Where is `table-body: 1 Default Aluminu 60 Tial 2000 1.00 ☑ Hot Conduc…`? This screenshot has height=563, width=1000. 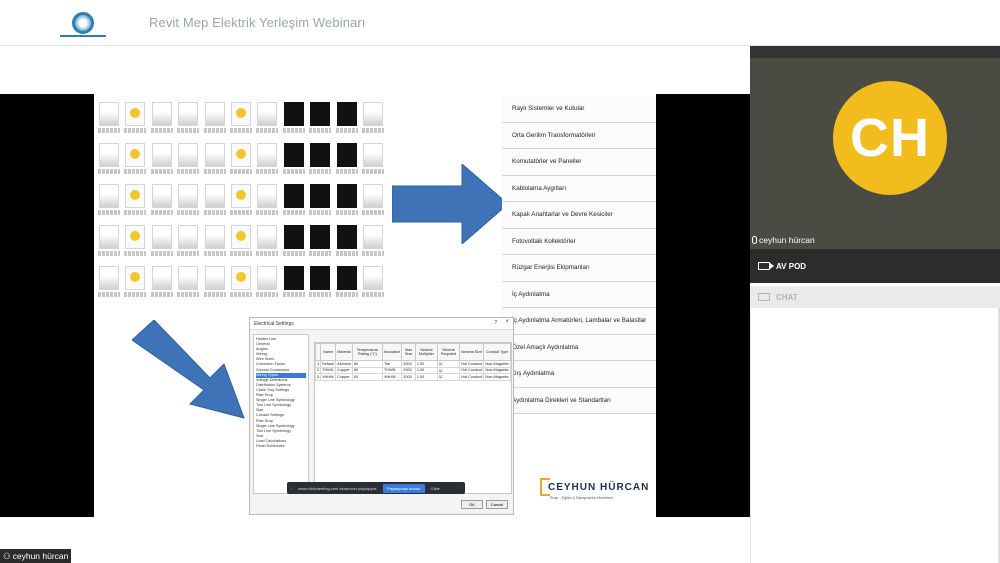
table-body: 1 Default Aluminu 60 Tial 2000 1.00 ☑ Hot Conduc… is located at coordinates (412, 370).